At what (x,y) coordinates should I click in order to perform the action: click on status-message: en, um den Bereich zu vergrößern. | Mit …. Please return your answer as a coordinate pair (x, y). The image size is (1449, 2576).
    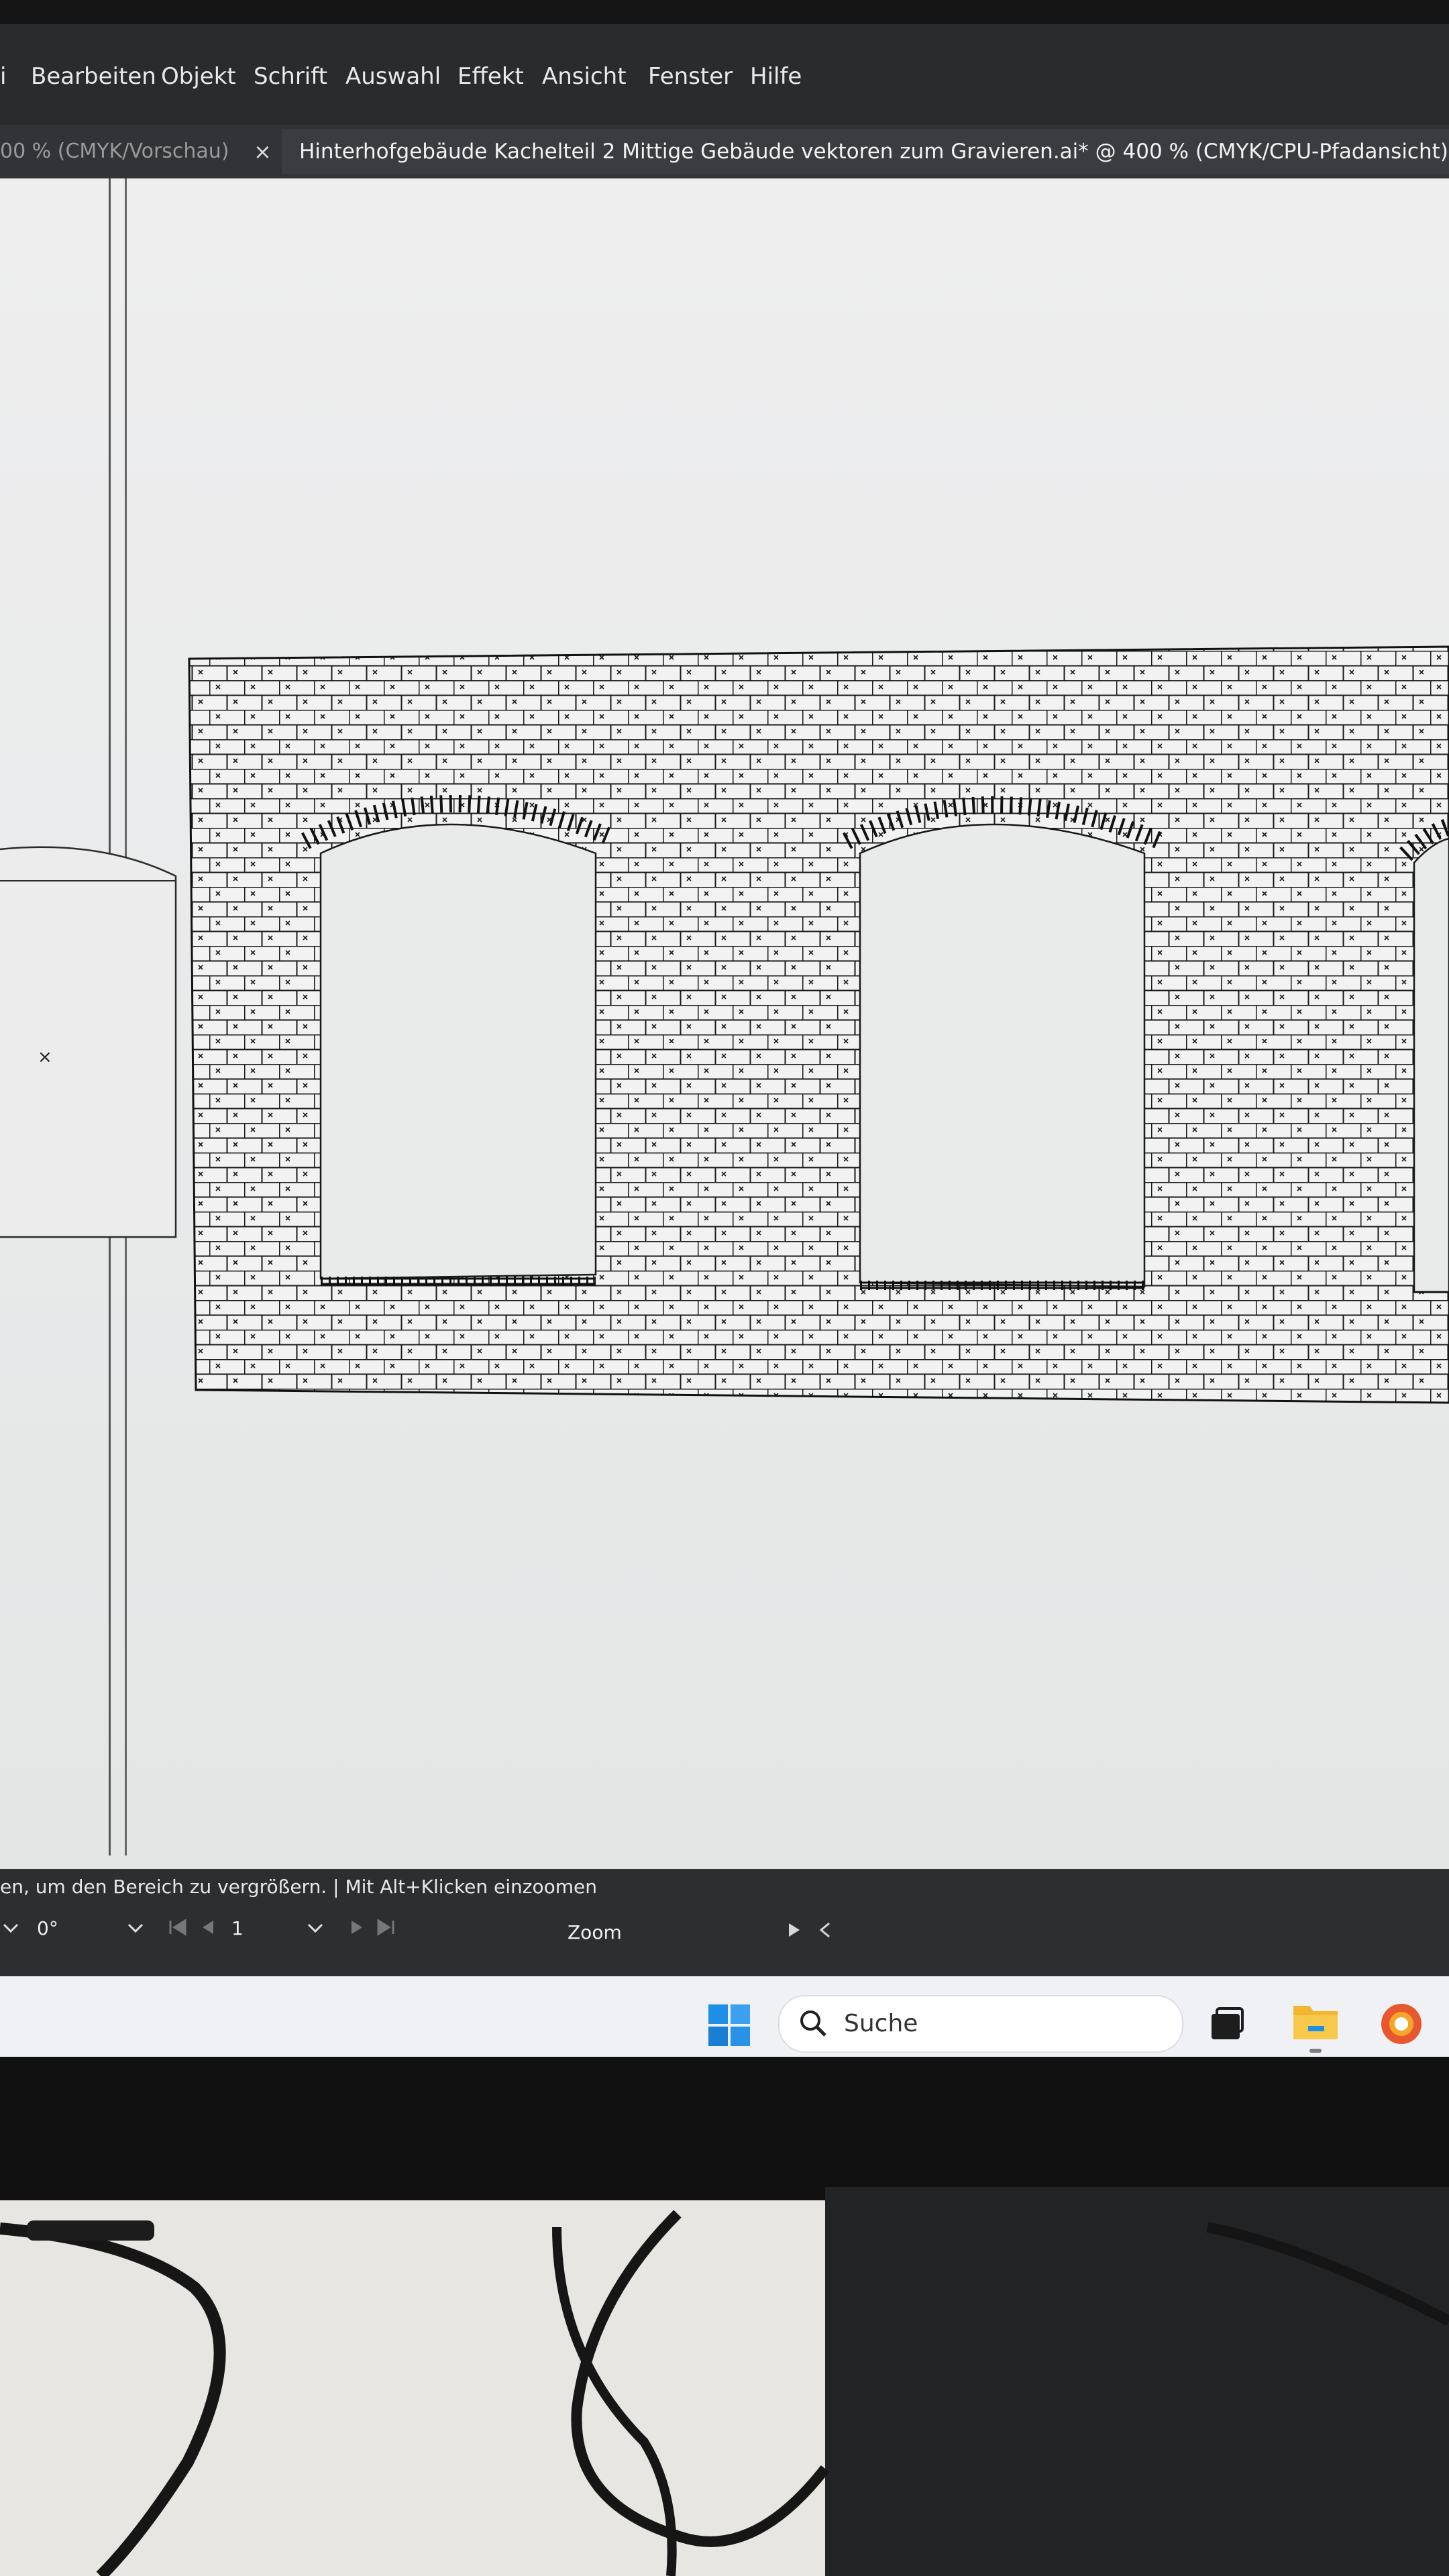
    Looking at the image, I should click on (298, 1887).